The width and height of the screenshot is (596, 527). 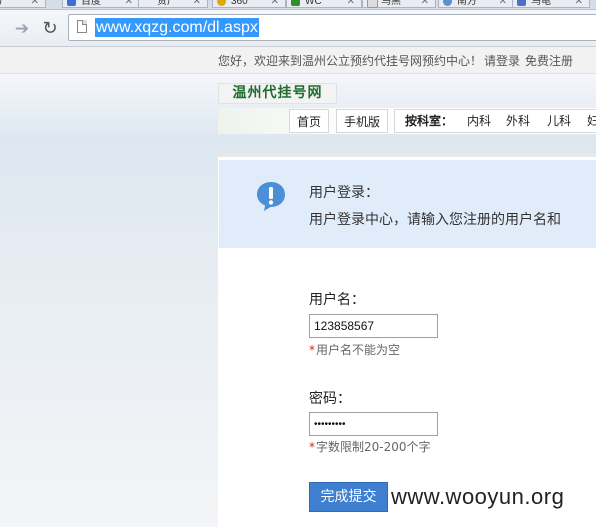 What do you see at coordinates (313, 3) in the screenshot?
I see `tab-label: WC` at bounding box center [313, 3].